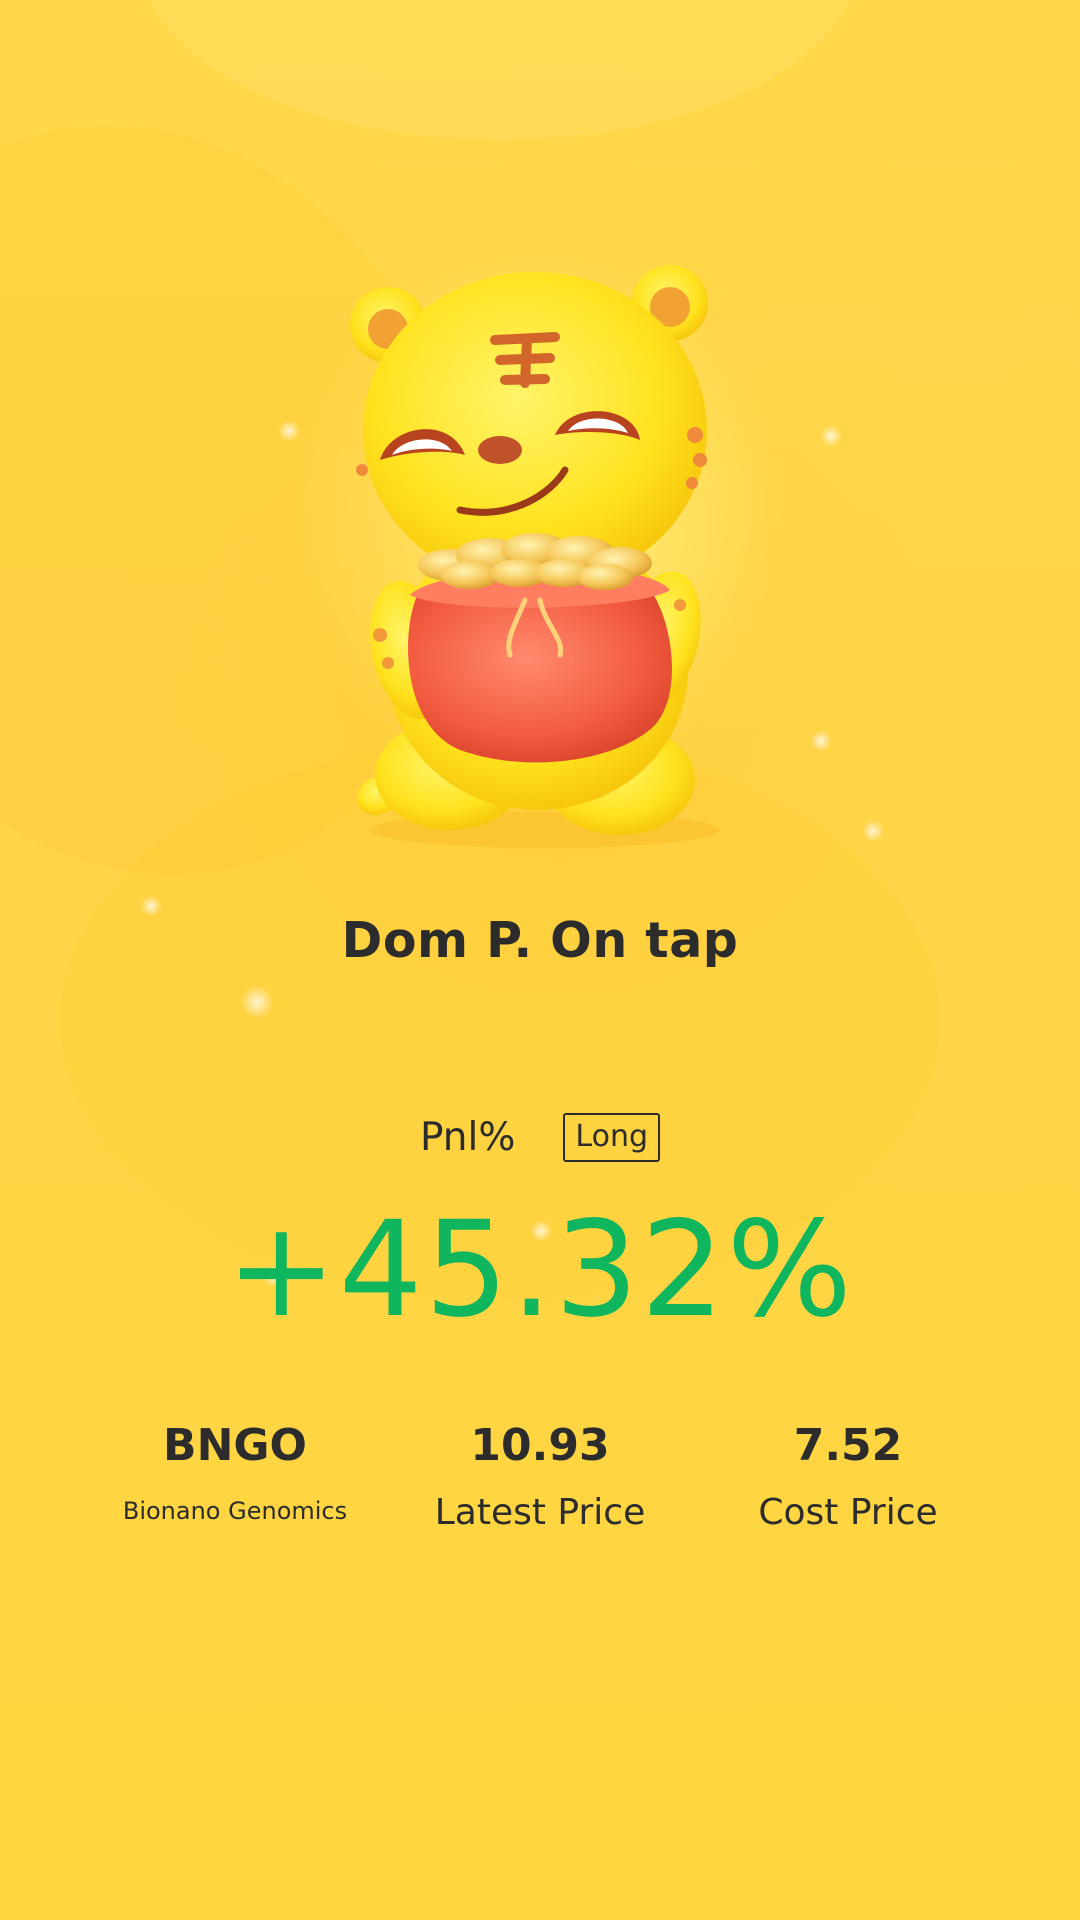  What do you see at coordinates (540, 1477) in the screenshot?
I see `latest-price-block: 10.93 Latest Price` at bounding box center [540, 1477].